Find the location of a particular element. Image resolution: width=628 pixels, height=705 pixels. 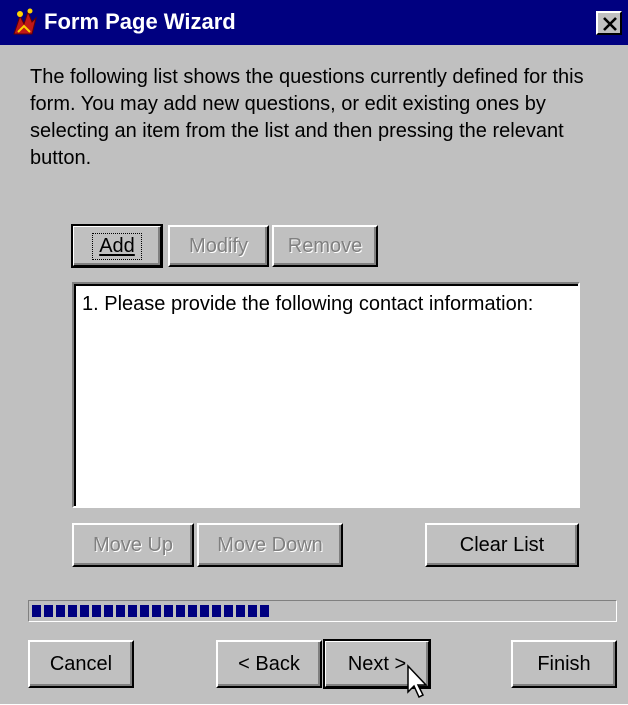

move-up-button-label: Move Up is located at coordinates (133, 544).